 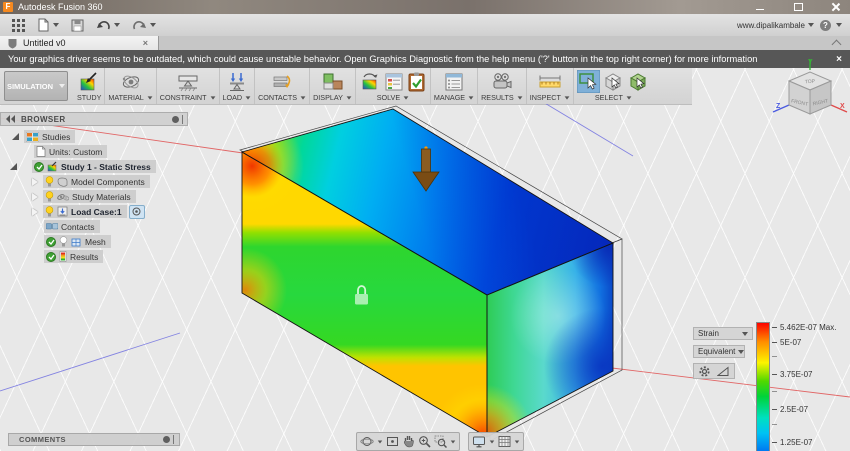 I want to click on active-load-case-target, so click(x=136, y=211).